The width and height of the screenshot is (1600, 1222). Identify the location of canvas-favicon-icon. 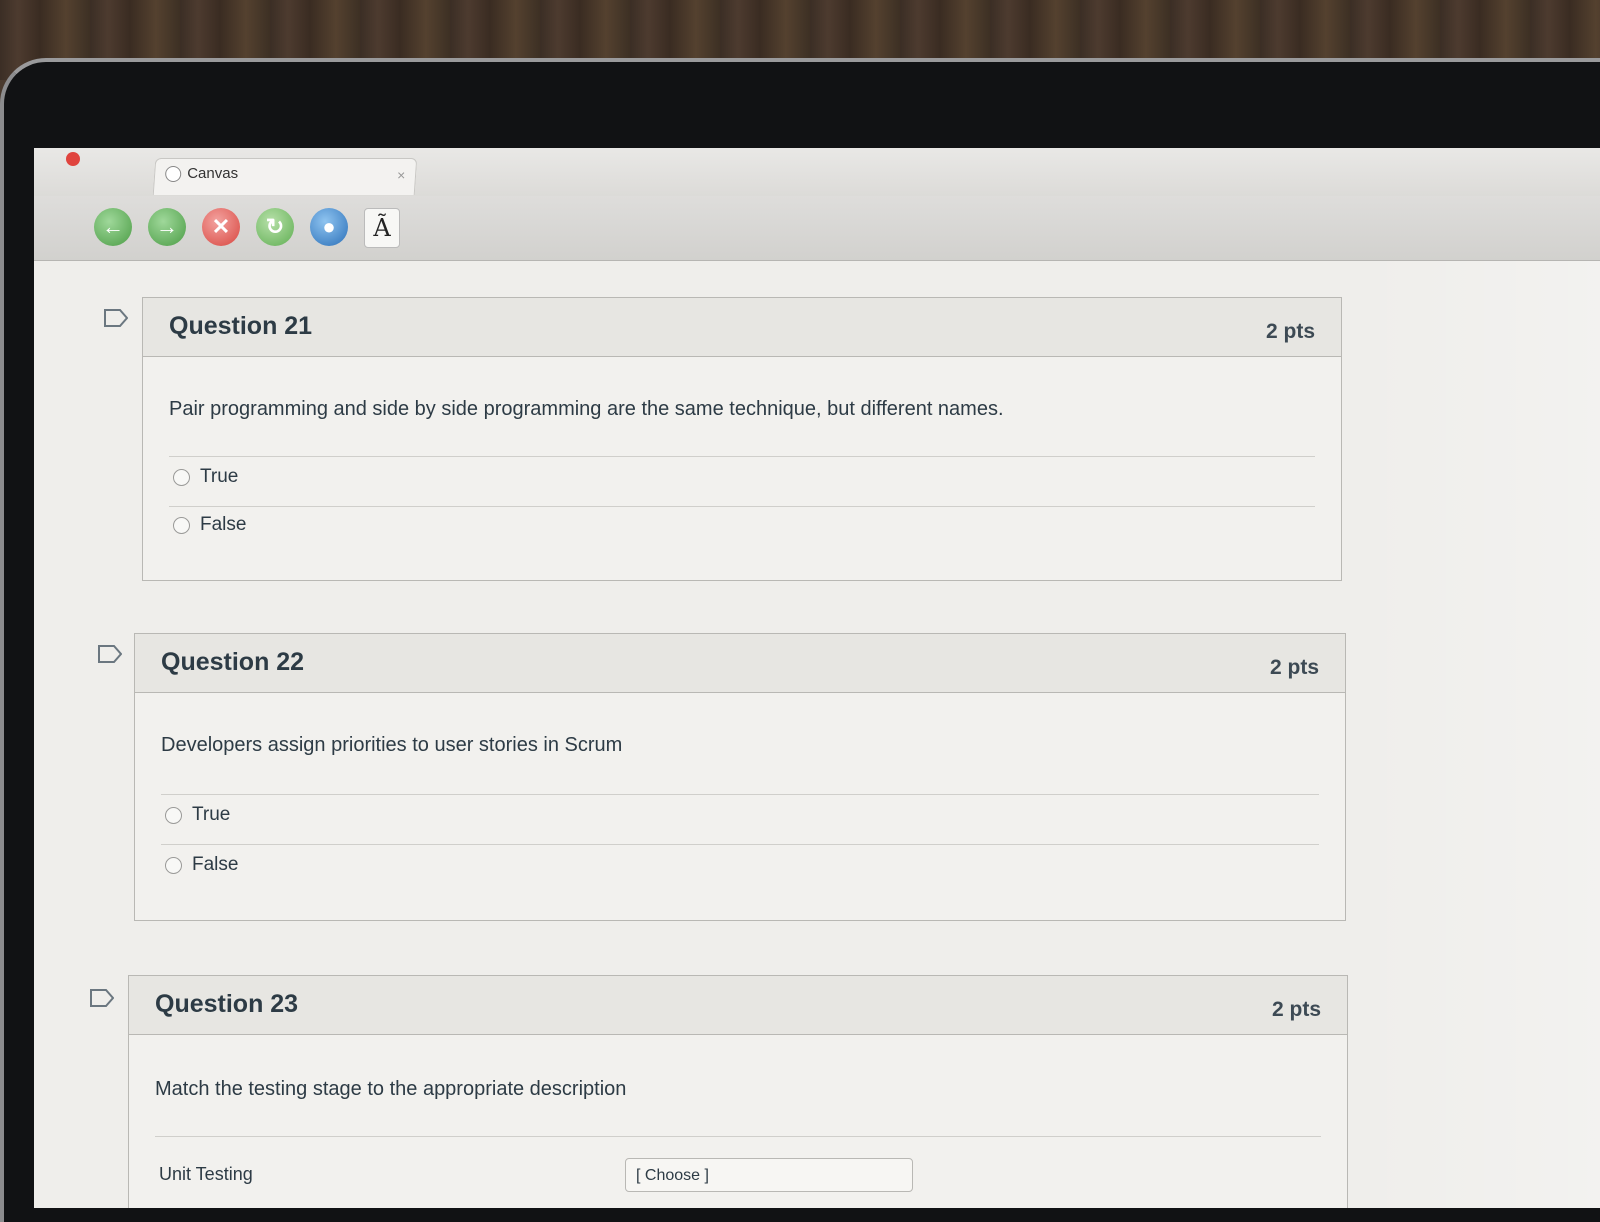
(173, 173).